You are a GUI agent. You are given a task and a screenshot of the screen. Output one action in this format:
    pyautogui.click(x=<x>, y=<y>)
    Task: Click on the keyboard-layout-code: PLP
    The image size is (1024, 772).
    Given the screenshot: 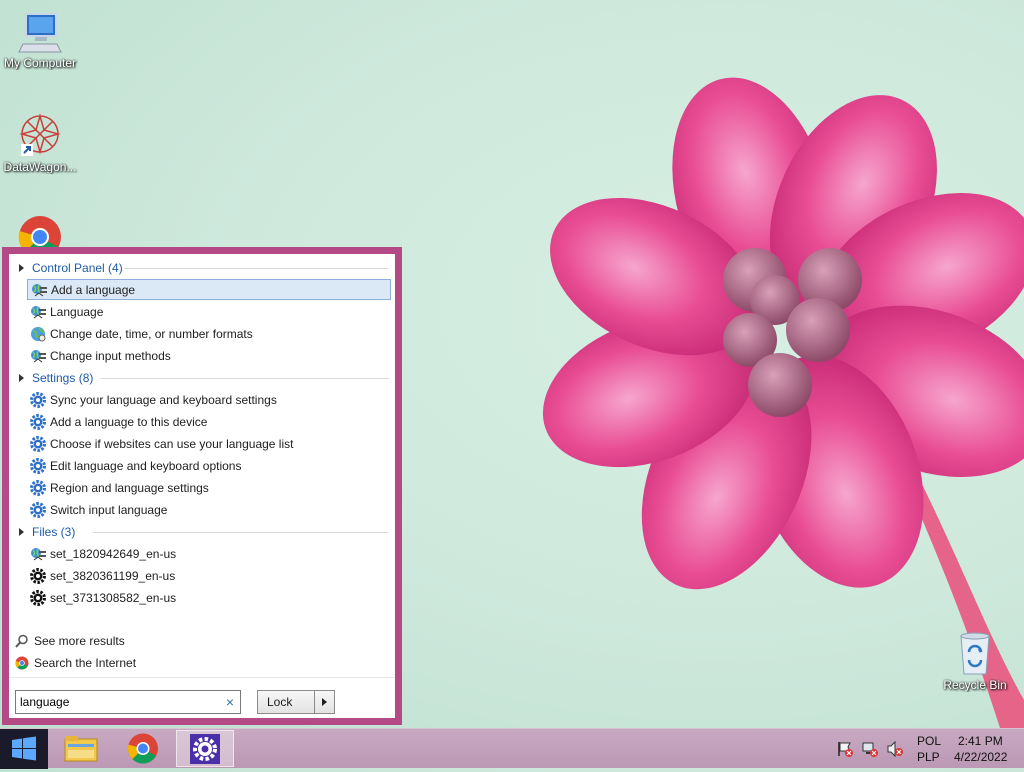 What is the action you would take?
    pyautogui.click(x=928, y=757)
    